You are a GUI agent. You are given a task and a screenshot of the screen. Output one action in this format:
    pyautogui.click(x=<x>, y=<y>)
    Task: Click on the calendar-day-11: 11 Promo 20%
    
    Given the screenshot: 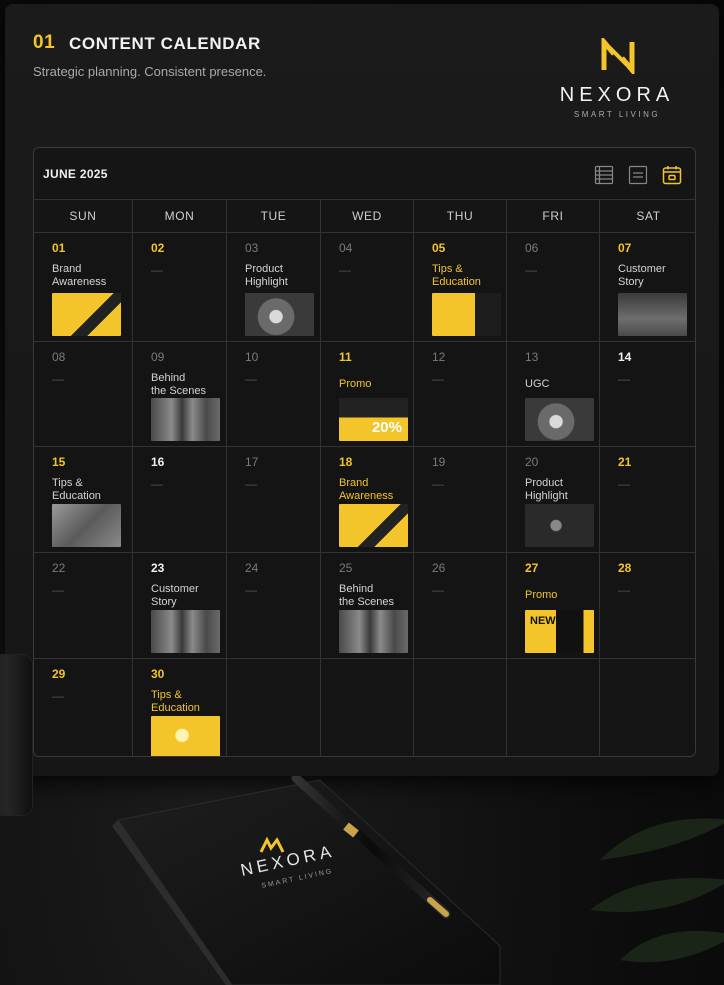 What is the action you would take?
    pyautogui.click(x=367, y=394)
    